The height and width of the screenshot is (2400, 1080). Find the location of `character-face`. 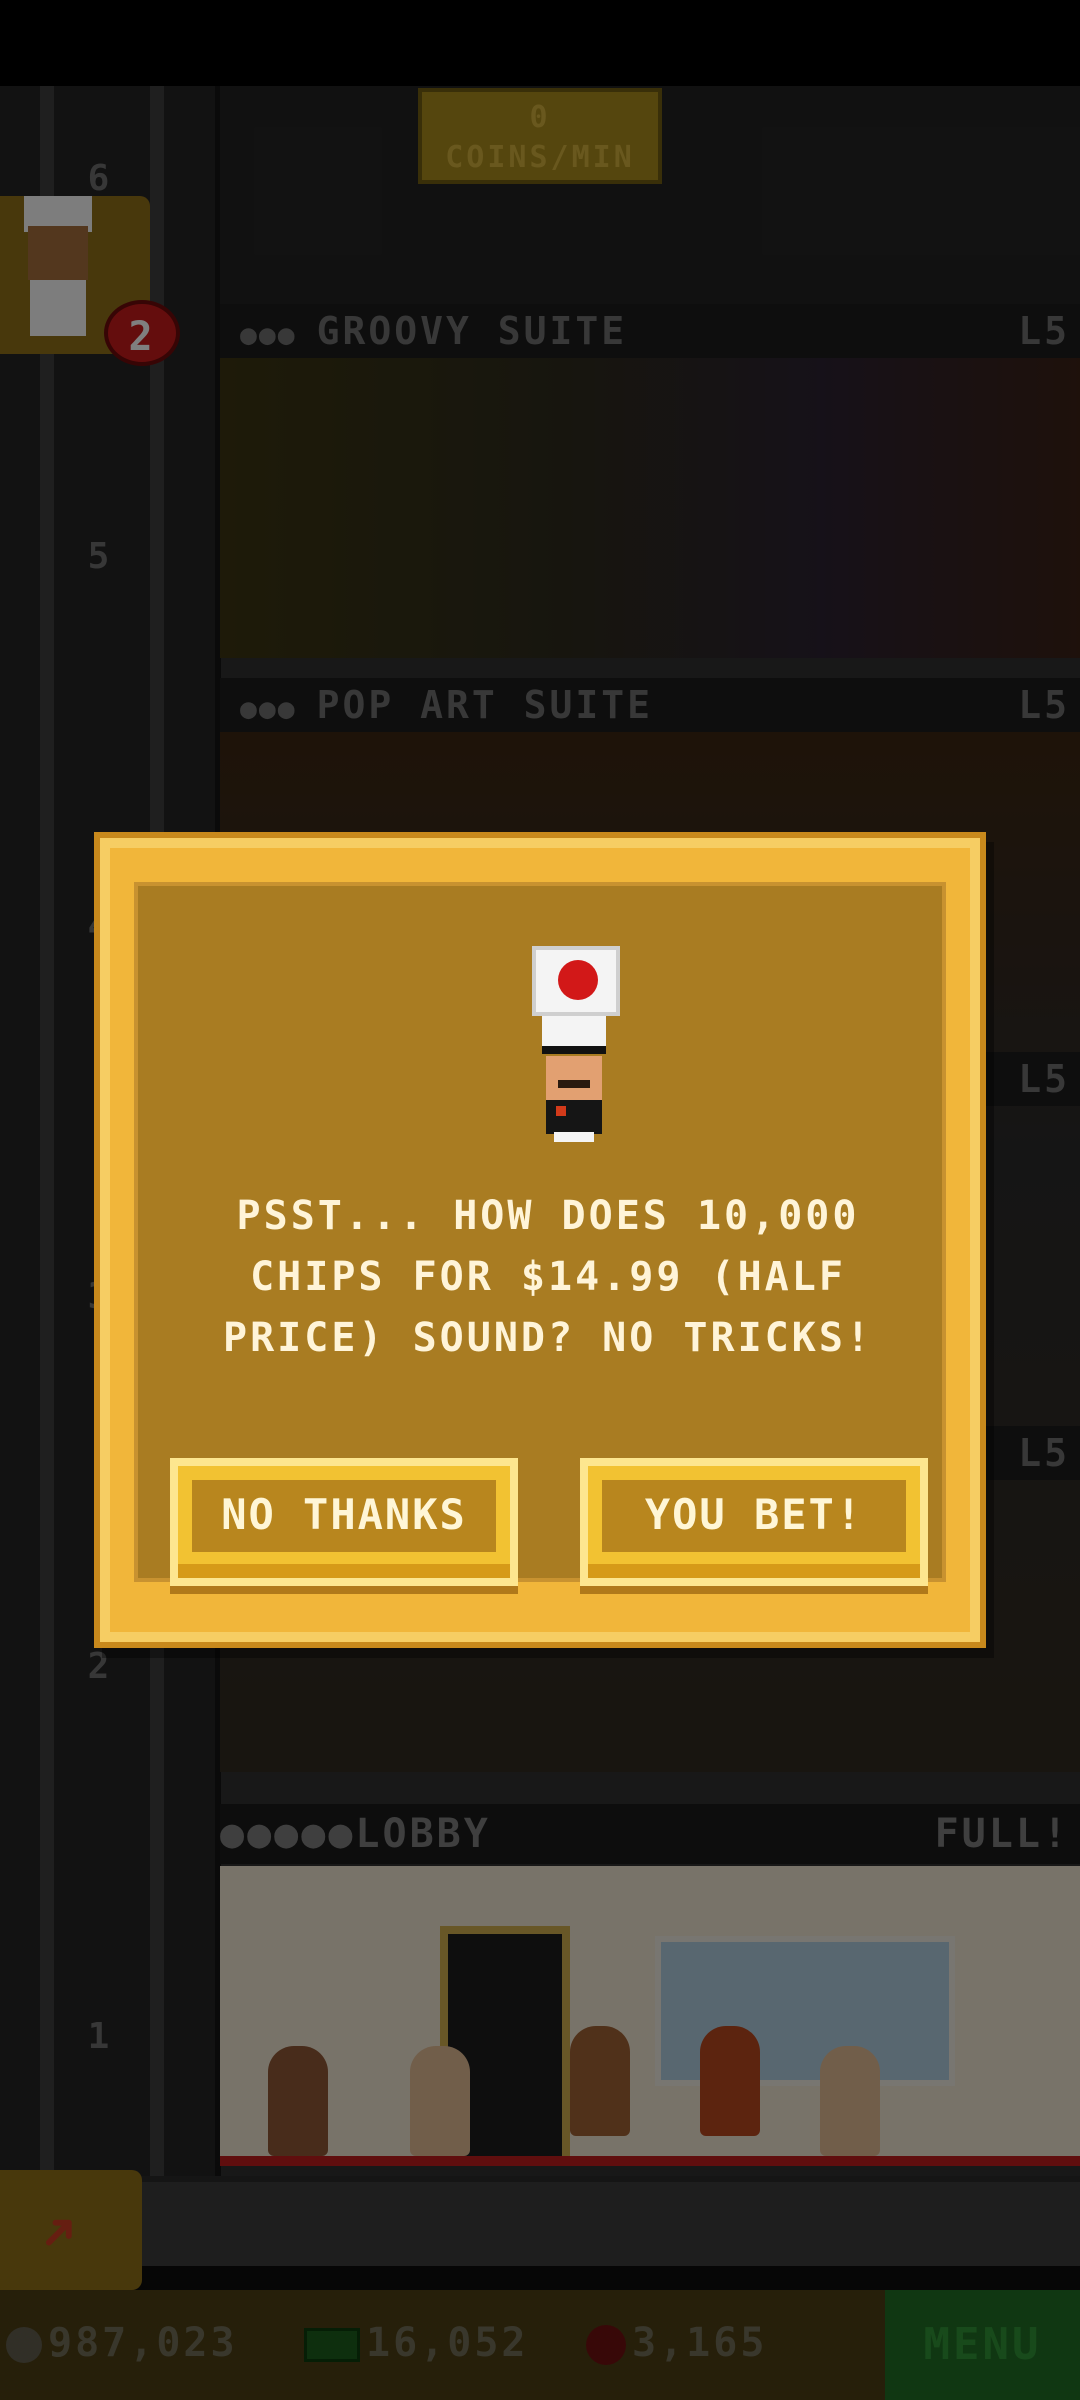

character-face is located at coordinates (574, 1078).